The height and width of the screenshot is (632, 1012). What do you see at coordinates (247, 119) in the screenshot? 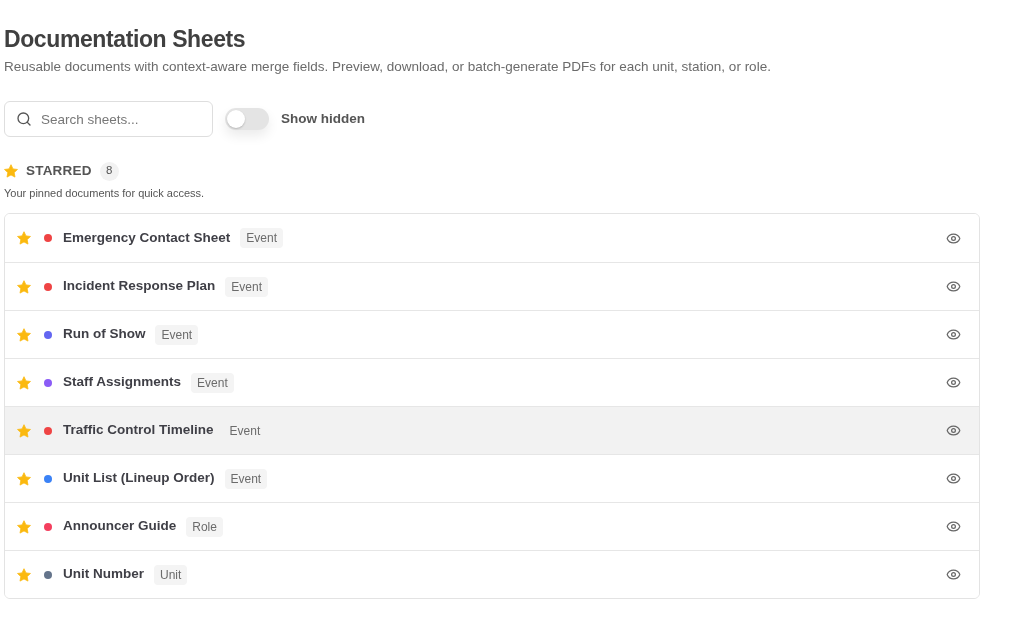
I see `show-hidden-toggle` at bounding box center [247, 119].